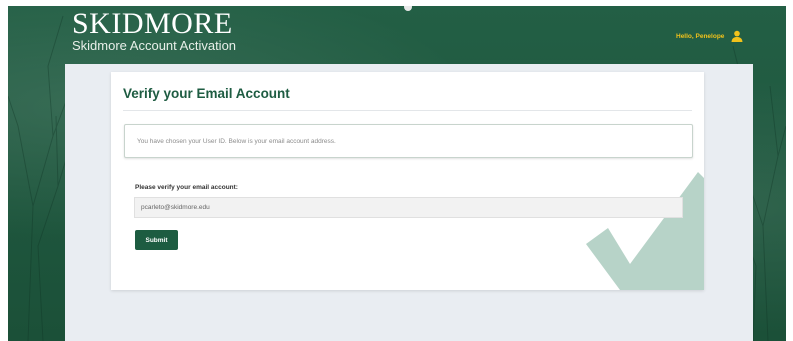 Image resolution: width=793 pixels, height=341 pixels. I want to click on title-divider, so click(407, 110).